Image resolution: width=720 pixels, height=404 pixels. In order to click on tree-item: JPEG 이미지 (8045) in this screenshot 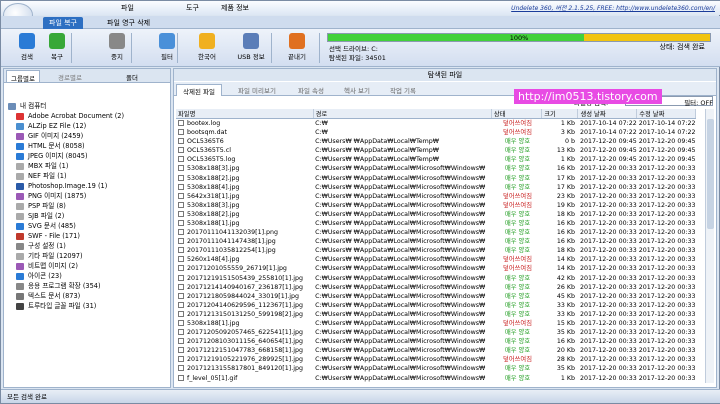, I will do `click(70, 156)`.